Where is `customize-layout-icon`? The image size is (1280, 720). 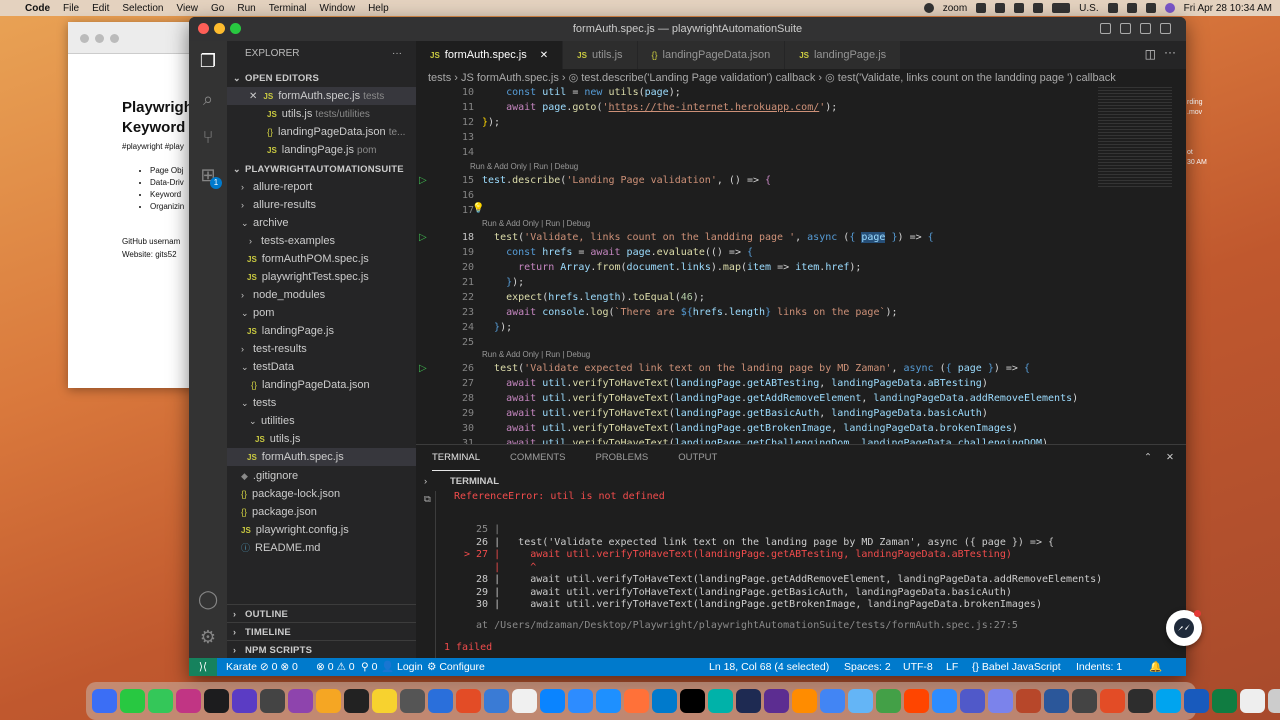
customize-layout-icon is located at coordinates (1165, 28).